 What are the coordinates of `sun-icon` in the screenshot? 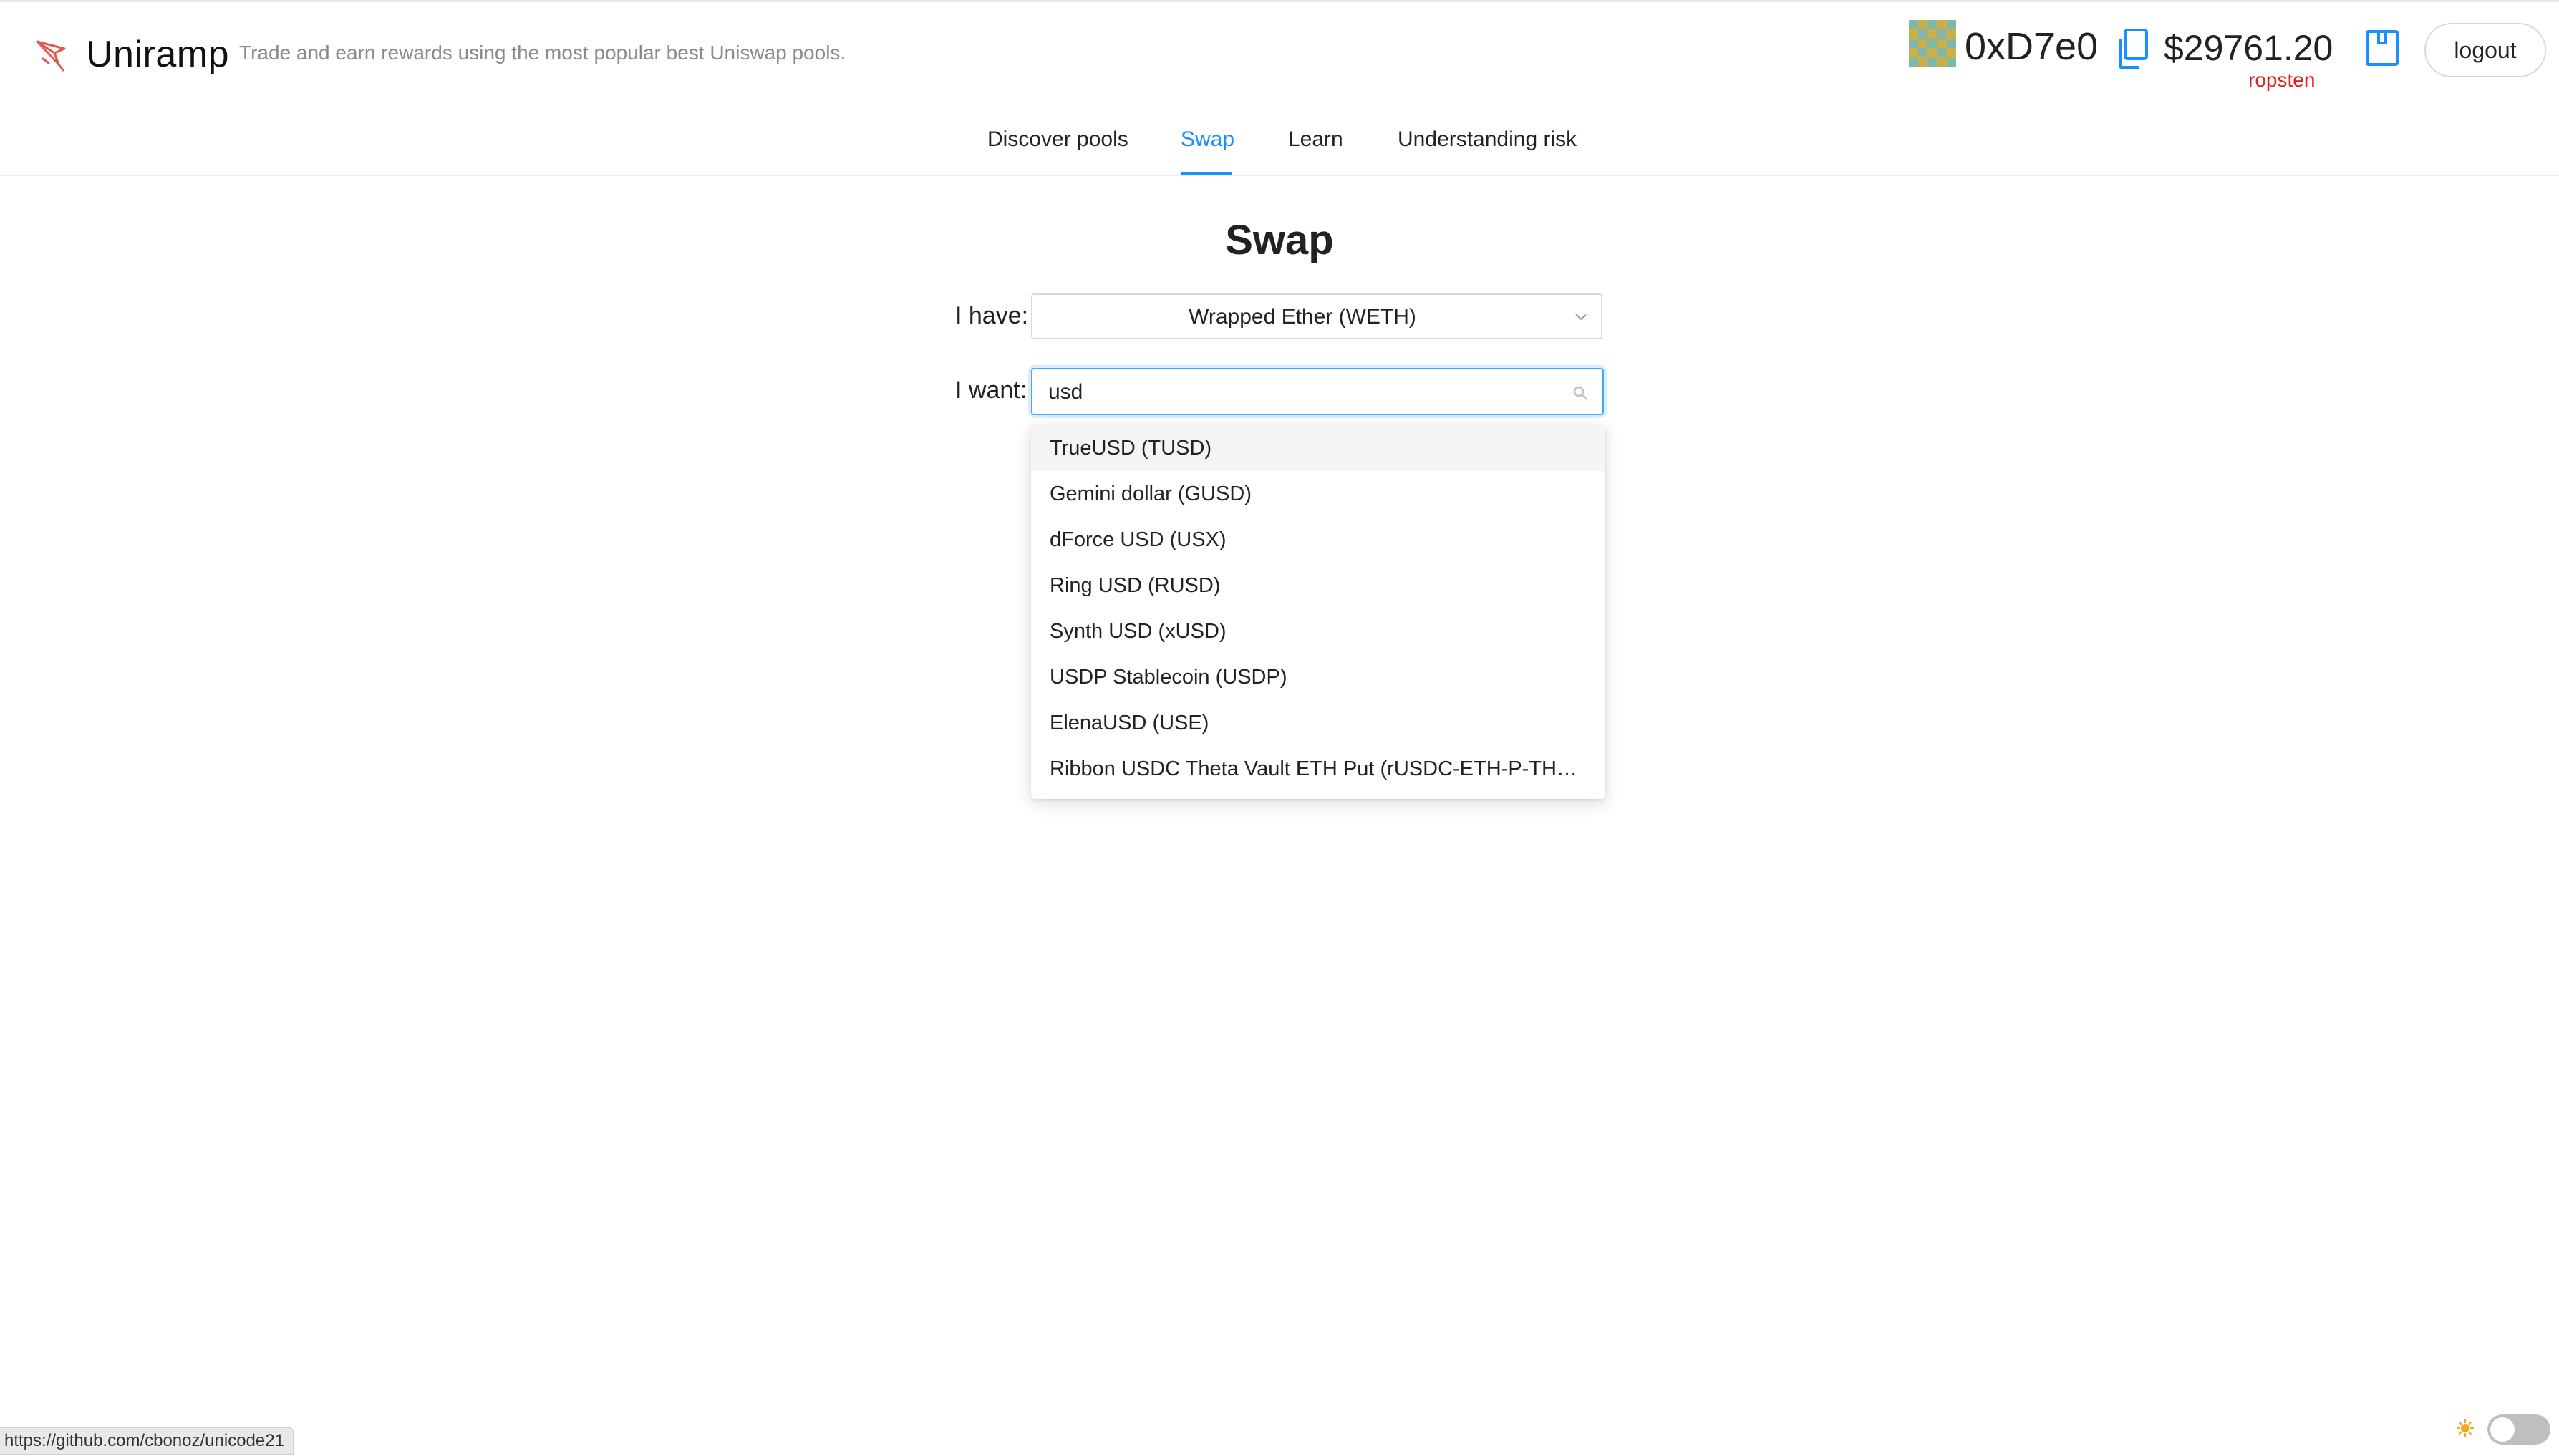 It's located at (2465, 1428).